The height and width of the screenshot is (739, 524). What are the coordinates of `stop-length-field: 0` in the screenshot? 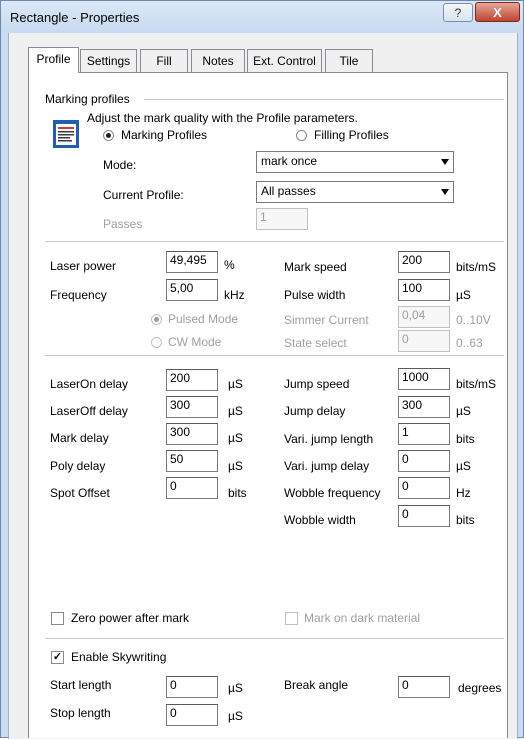 It's located at (192, 715).